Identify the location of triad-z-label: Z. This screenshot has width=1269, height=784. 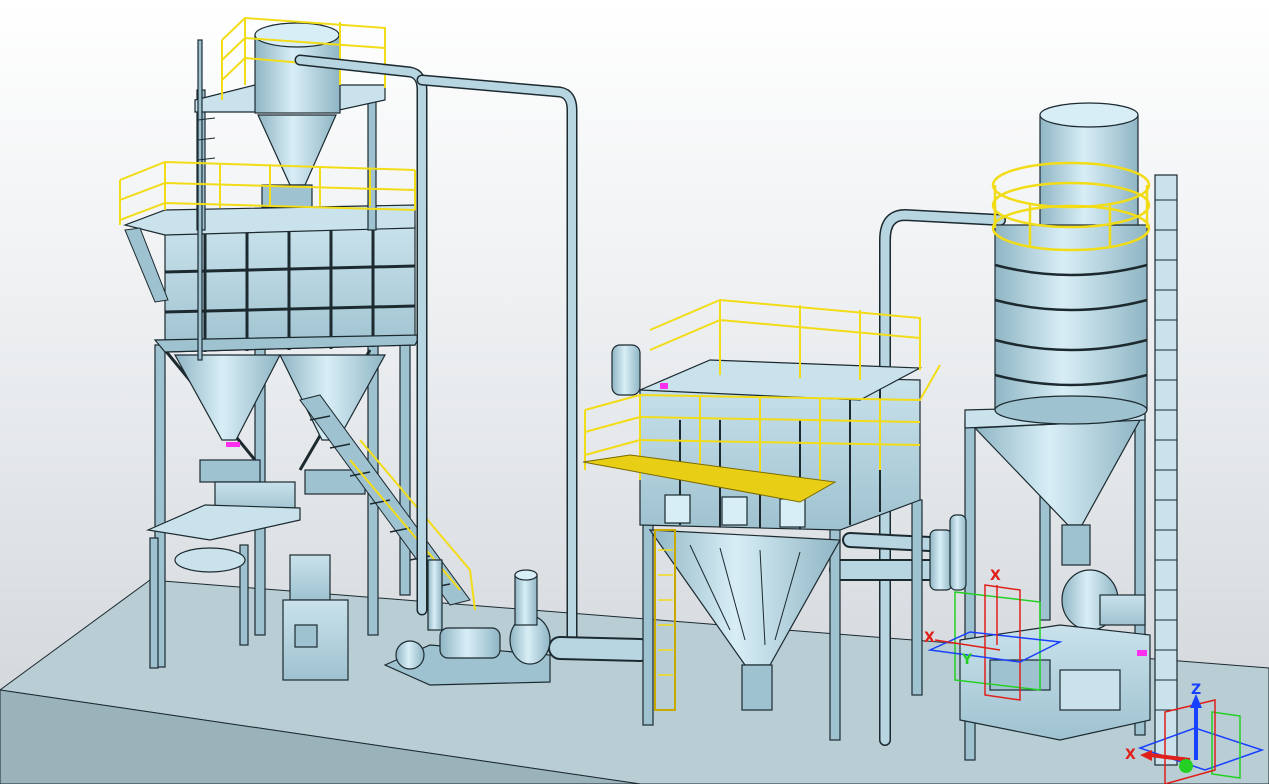
(1196, 690).